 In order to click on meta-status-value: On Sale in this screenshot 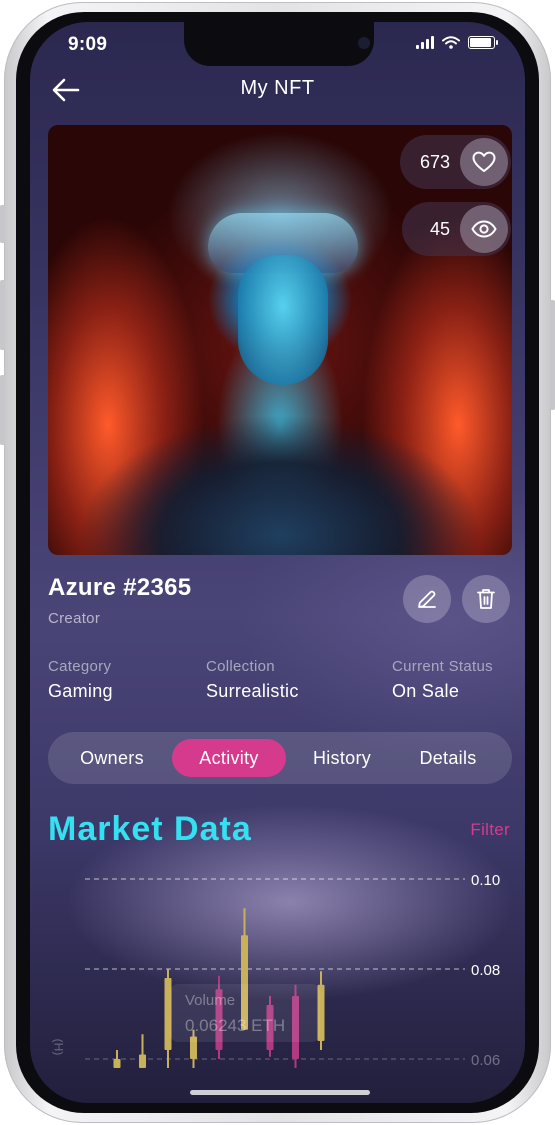, I will do `click(426, 691)`.